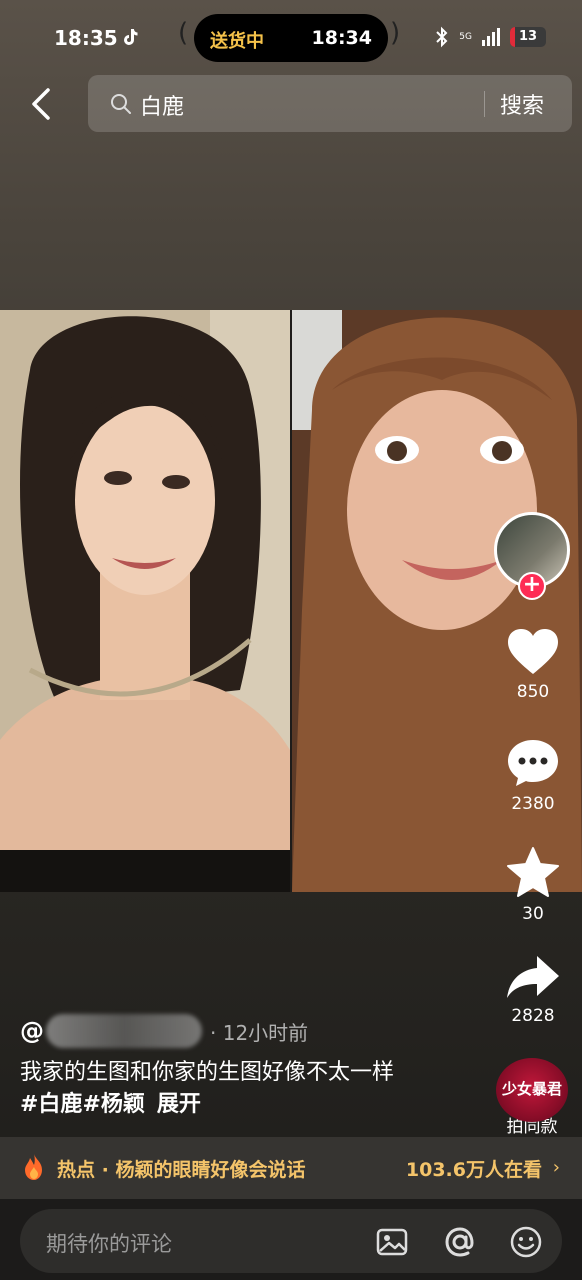  What do you see at coordinates (109, 1244) in the screenshot?
I see `comment-placeholder: 期待你的评论` at bounding box center [109, 1244].